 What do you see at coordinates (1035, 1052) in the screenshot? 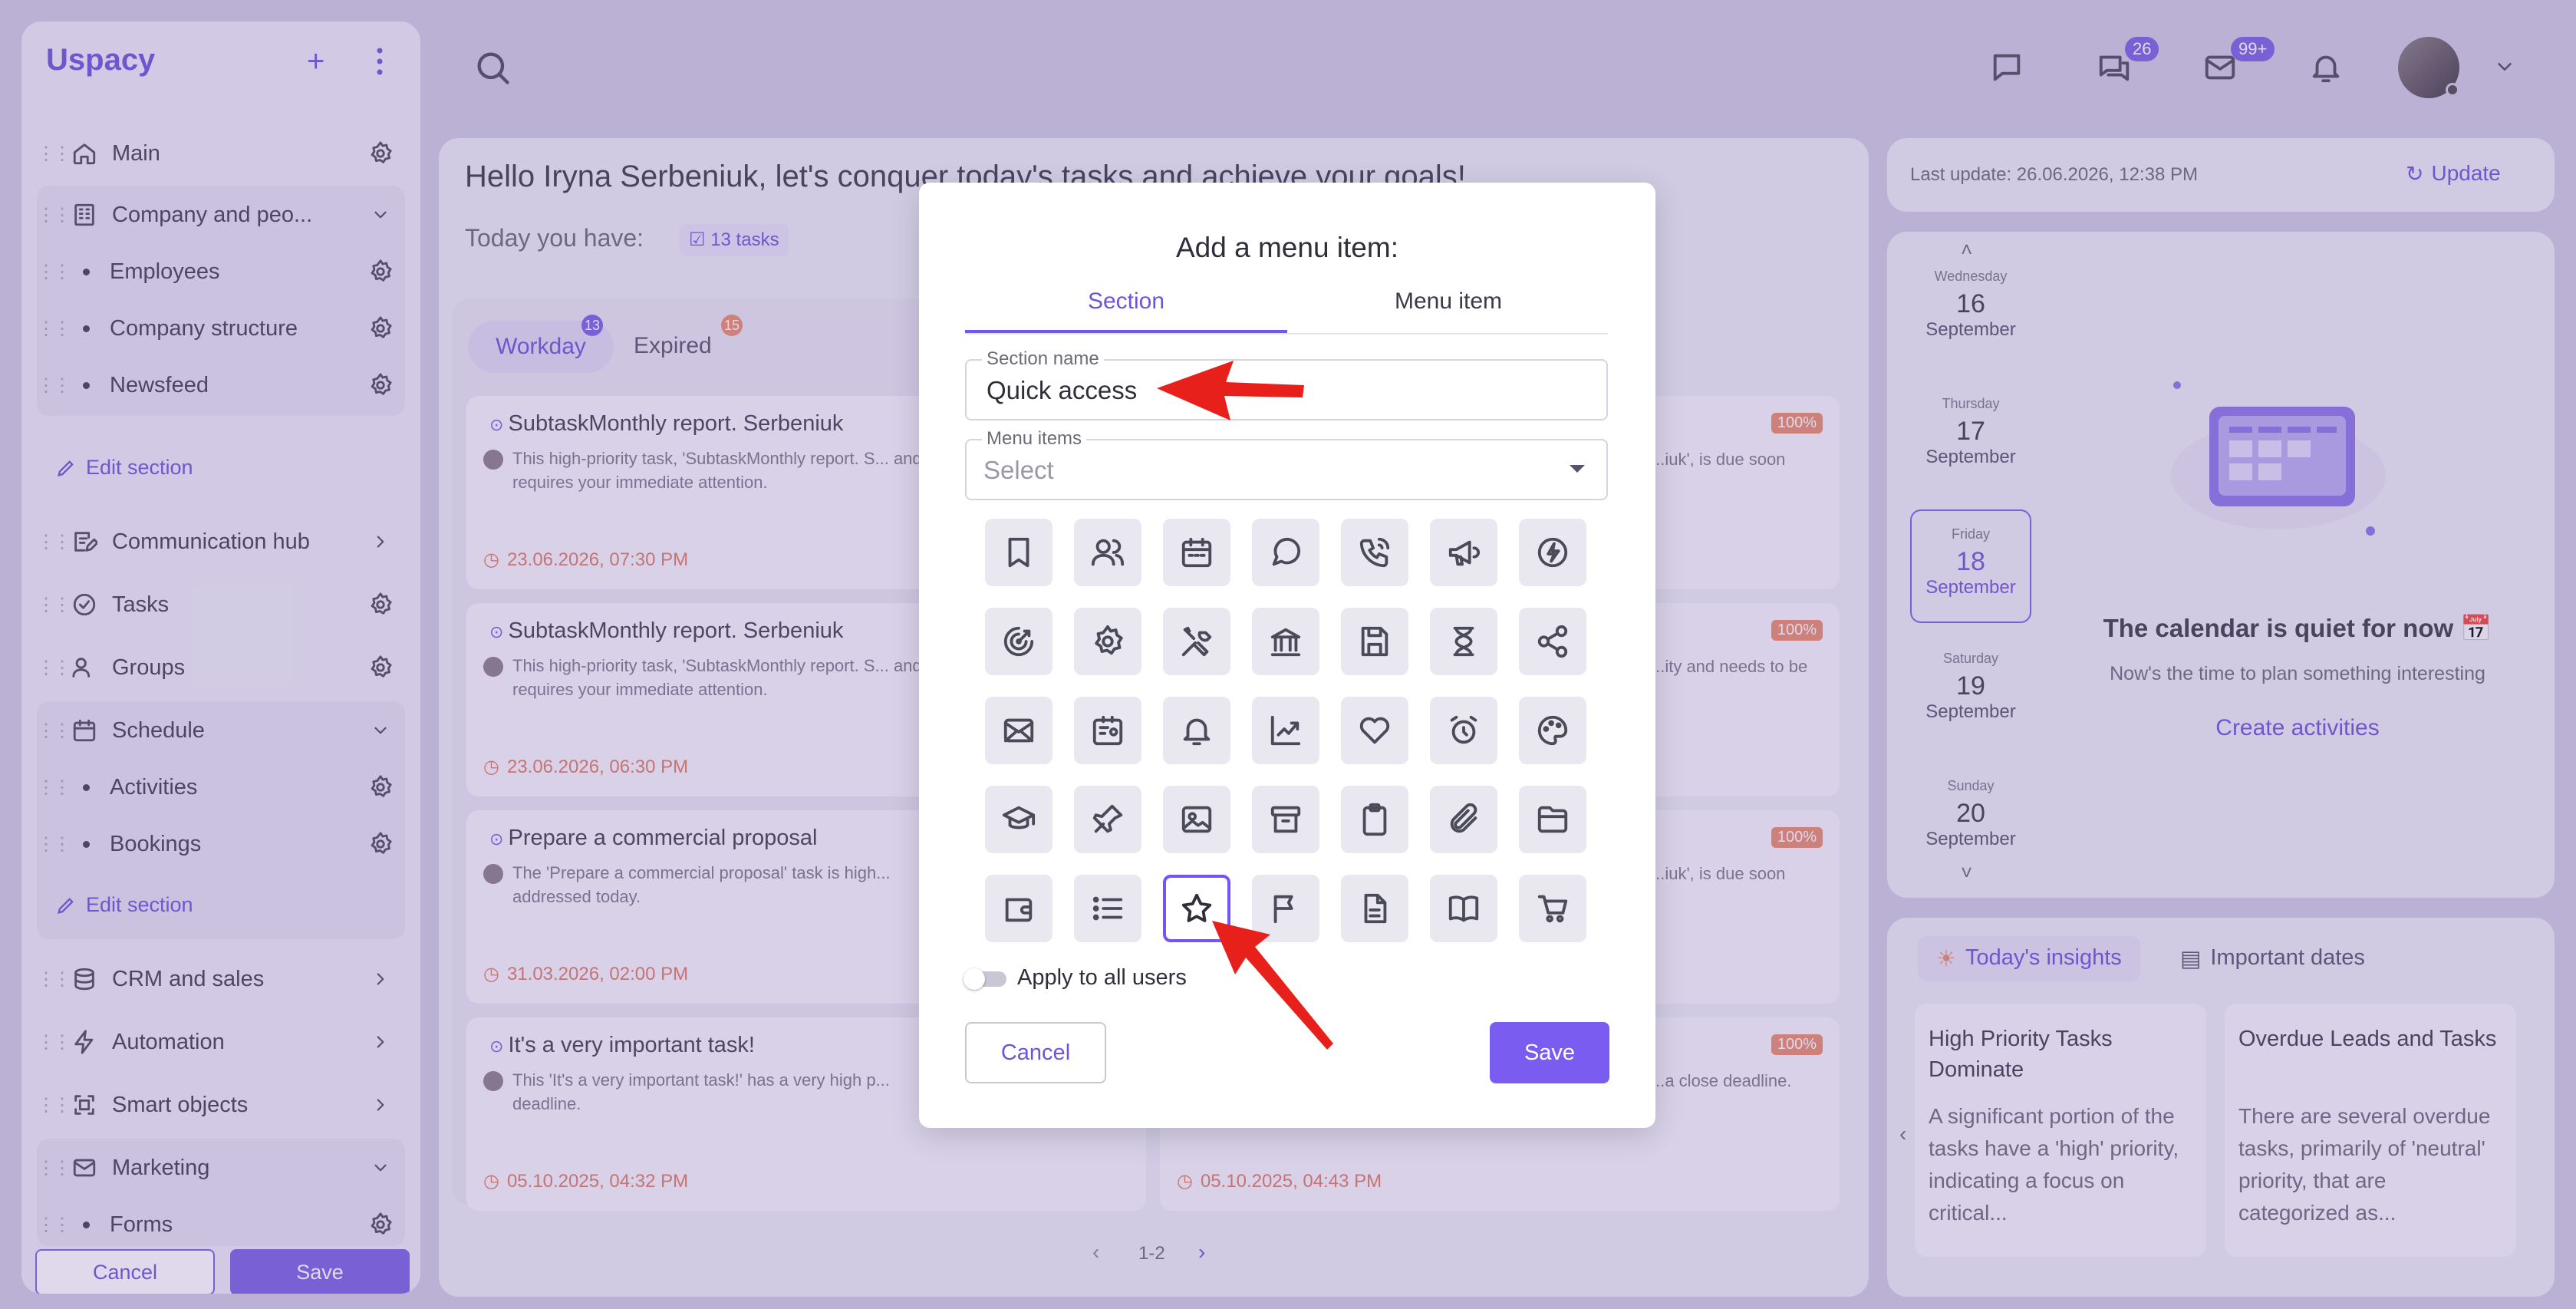
I see `cancel-button: Cancel` at bounding box center [1035, 1052].